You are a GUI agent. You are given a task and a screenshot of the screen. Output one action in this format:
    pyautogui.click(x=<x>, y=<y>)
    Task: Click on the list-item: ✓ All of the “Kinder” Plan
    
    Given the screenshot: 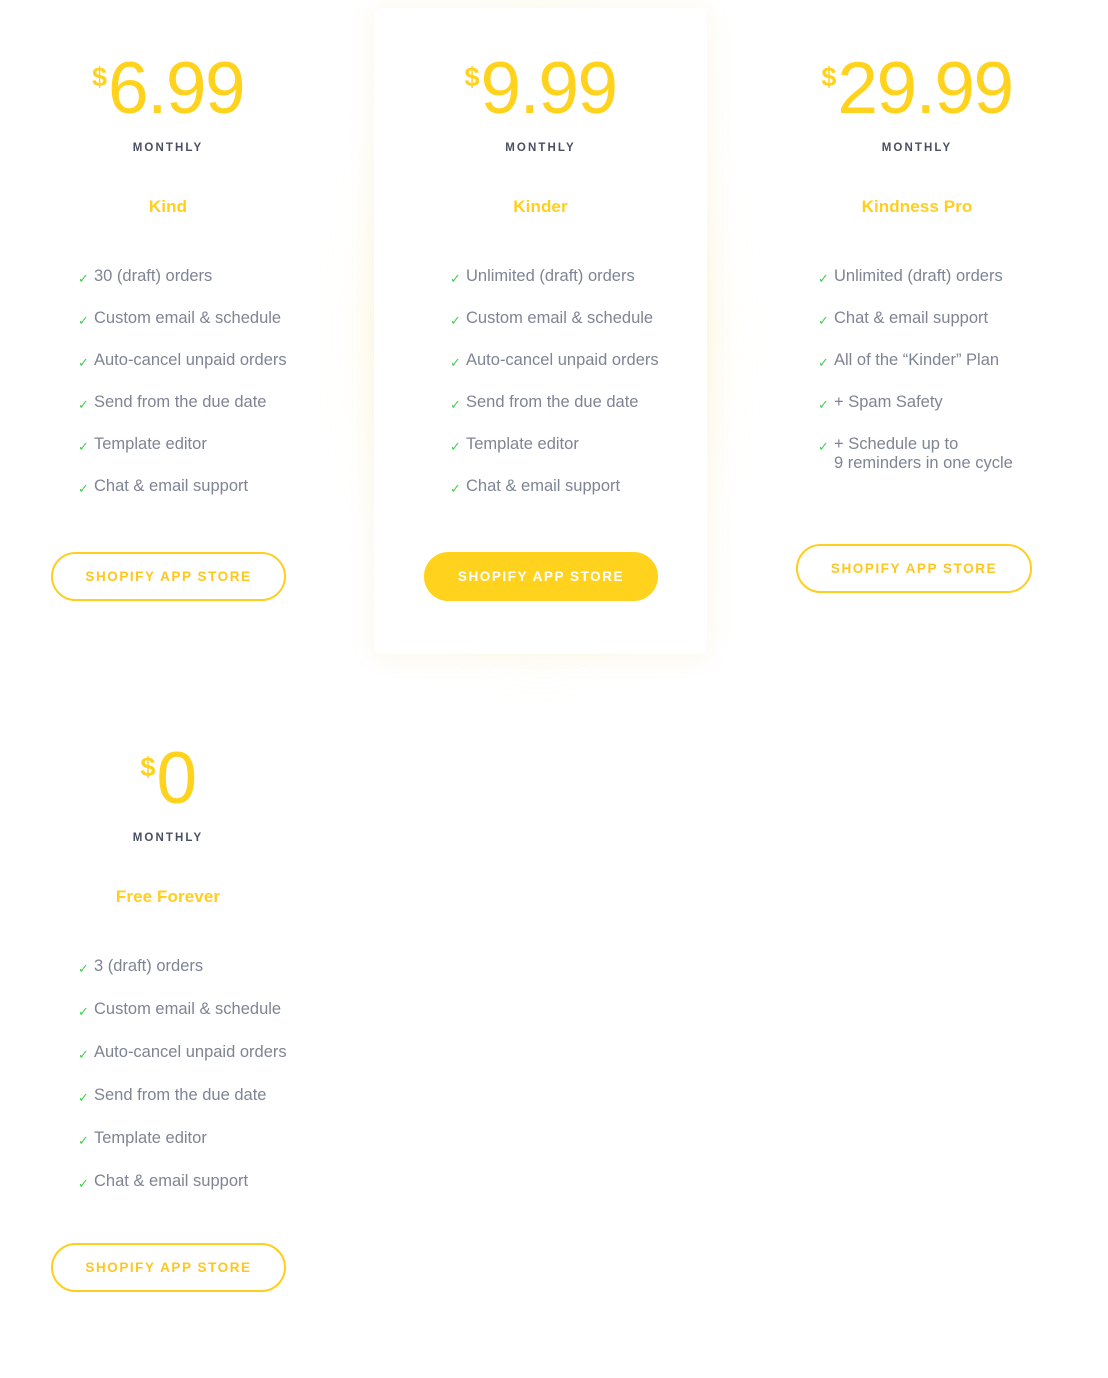 What is the action you would take?
    pyautogui.click(x=938, y=360)
    